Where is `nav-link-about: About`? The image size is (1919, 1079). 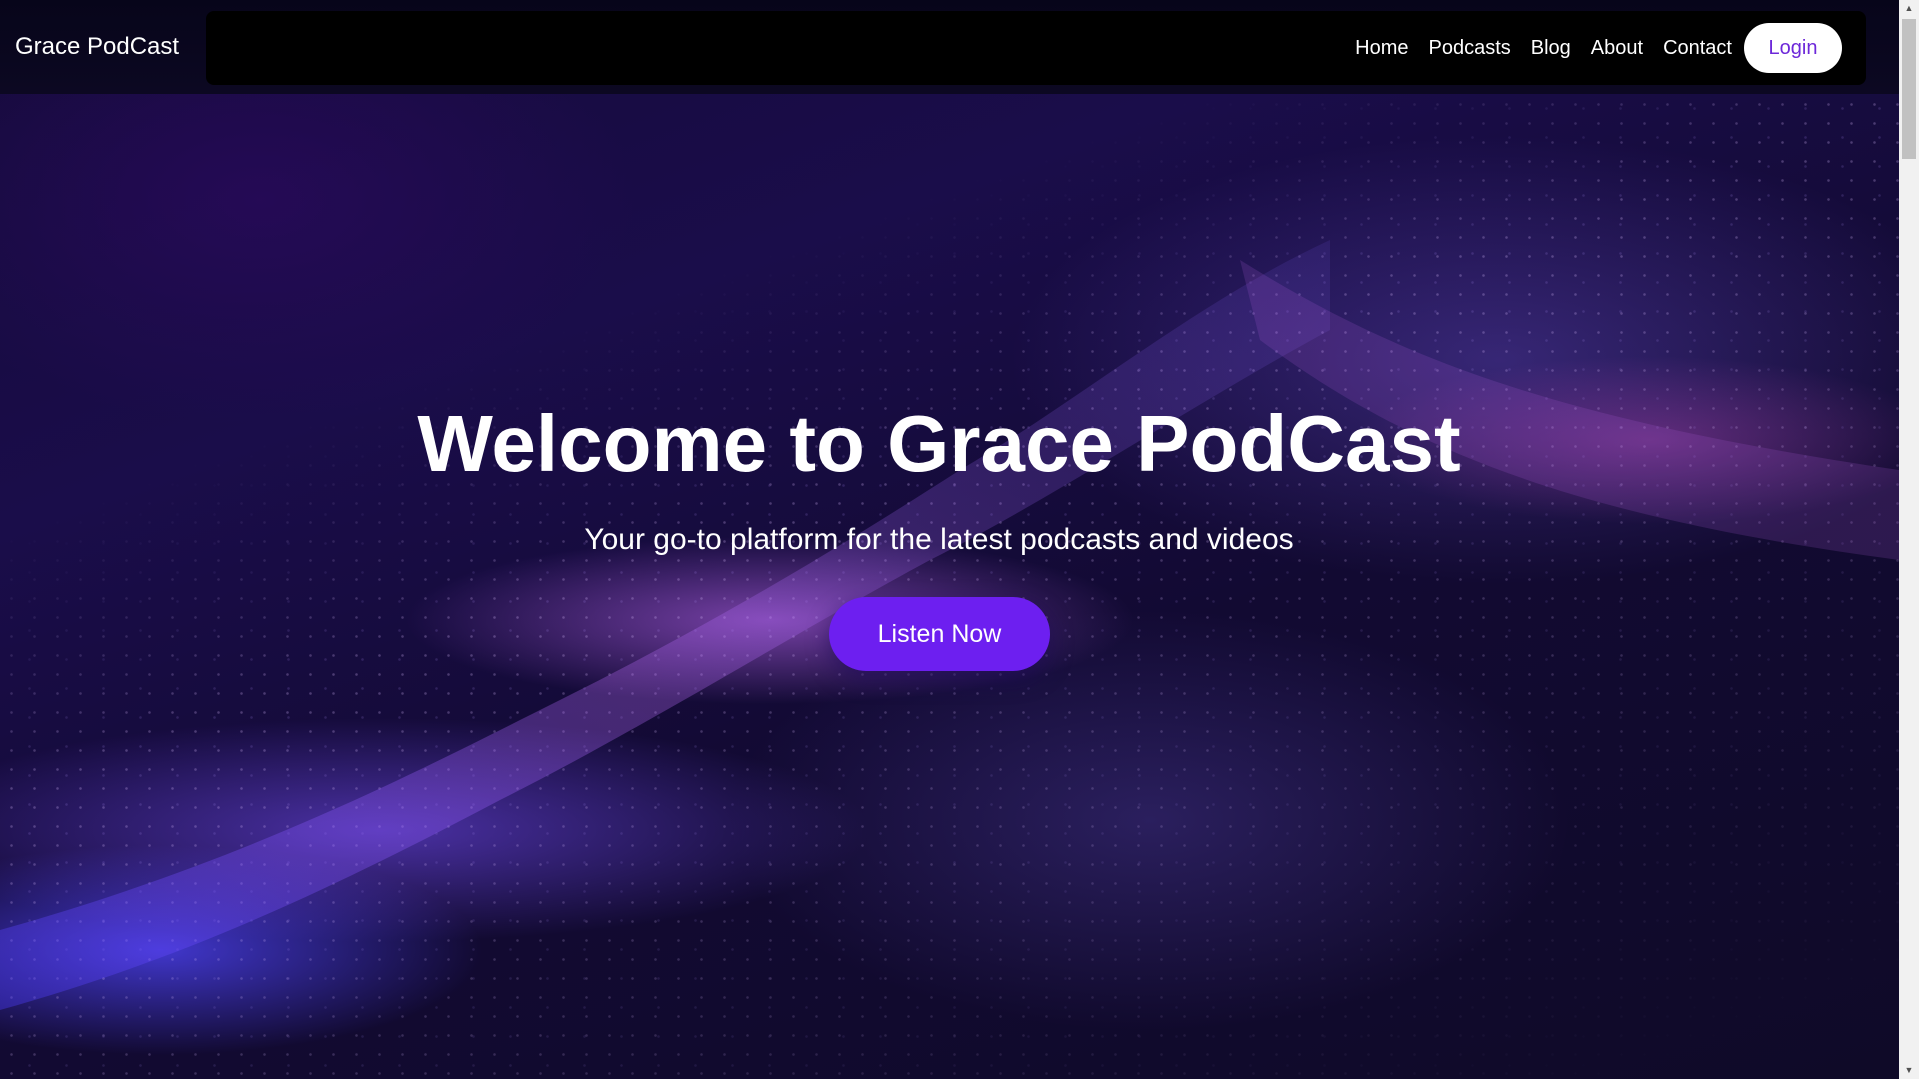 nav-link-about: About is located at coordinates (1617, 48).